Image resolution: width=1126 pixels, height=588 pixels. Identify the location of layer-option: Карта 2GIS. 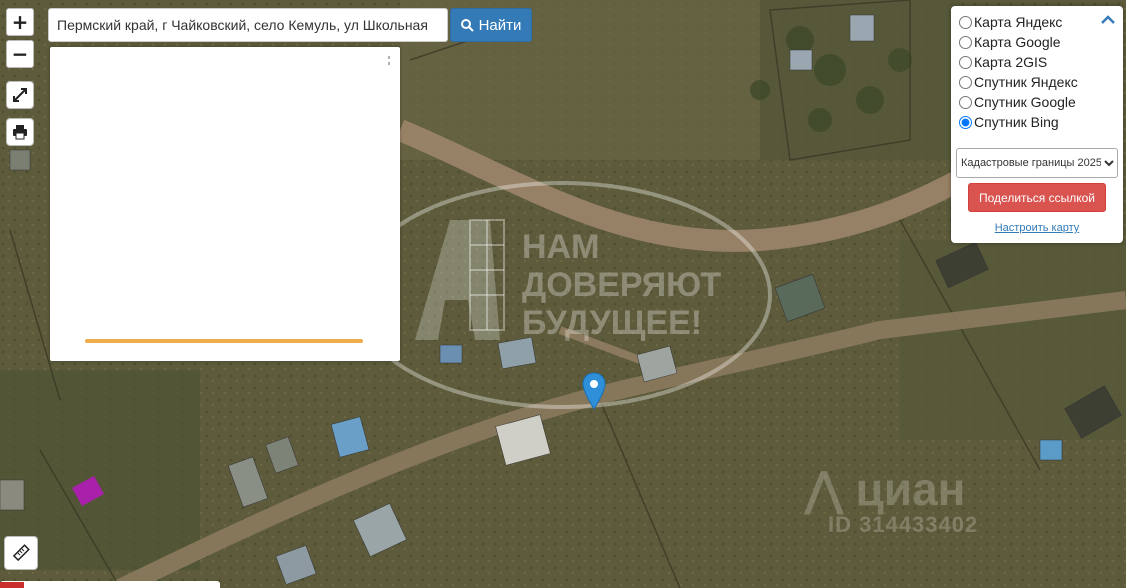
(1003, 62).